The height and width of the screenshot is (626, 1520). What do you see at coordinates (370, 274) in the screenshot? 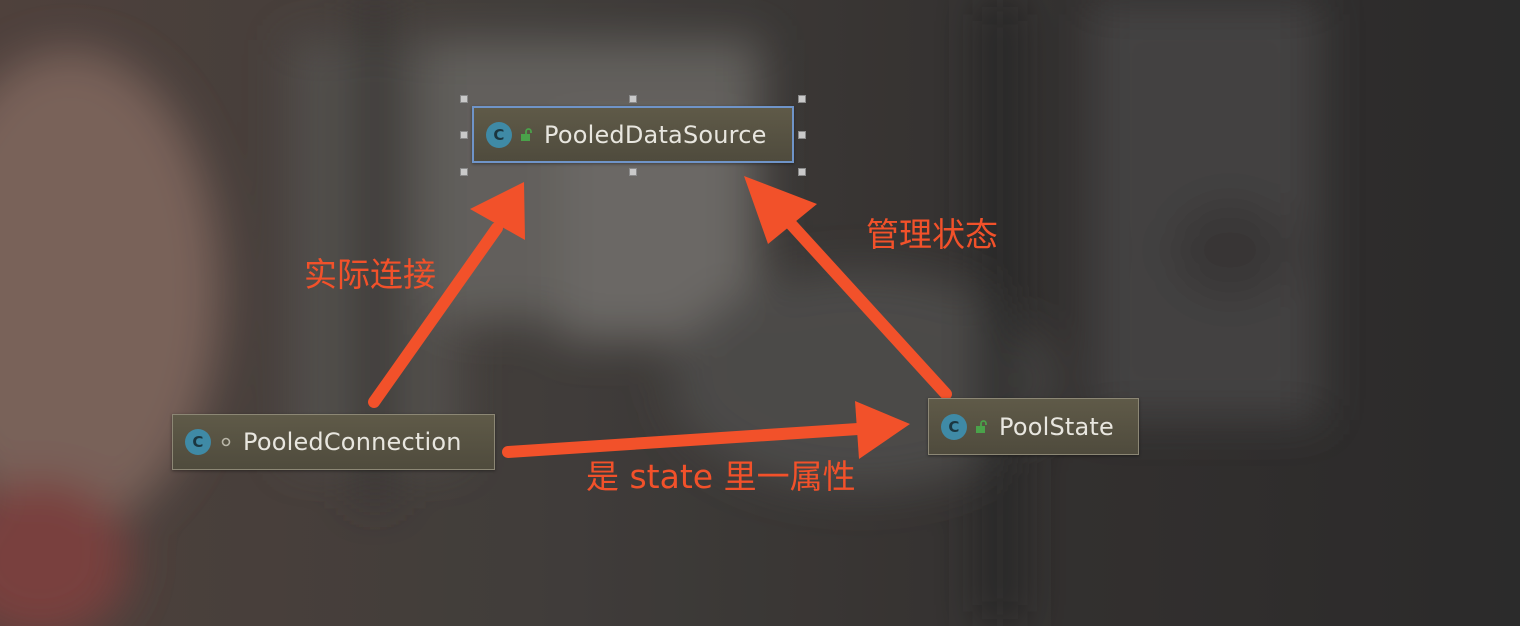
I see `edge-label-actual-connection: 实际连接` at bounding box center [370, 274].